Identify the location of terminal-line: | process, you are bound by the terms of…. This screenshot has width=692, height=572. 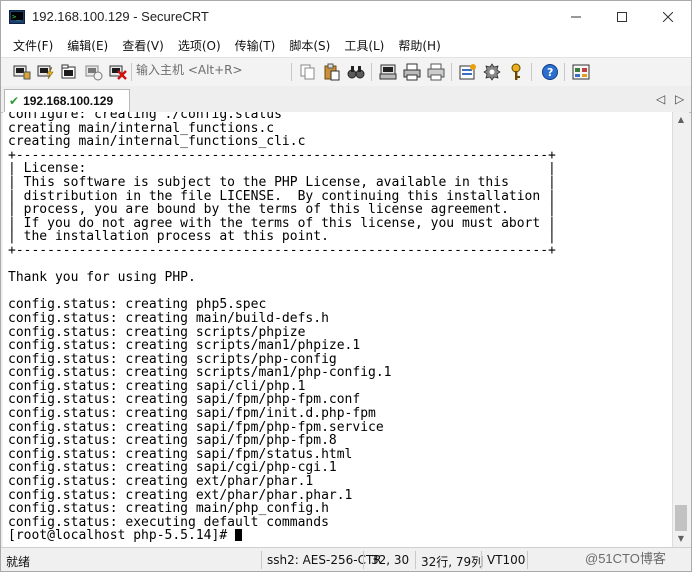
(282, 210).